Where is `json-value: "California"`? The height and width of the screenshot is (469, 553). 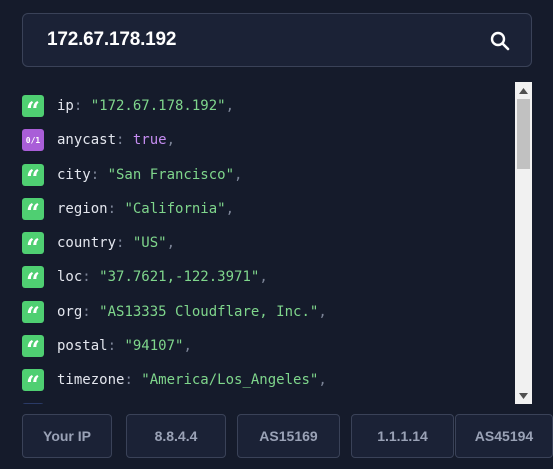
json-value: "California" is located at coordinates (175, 208).